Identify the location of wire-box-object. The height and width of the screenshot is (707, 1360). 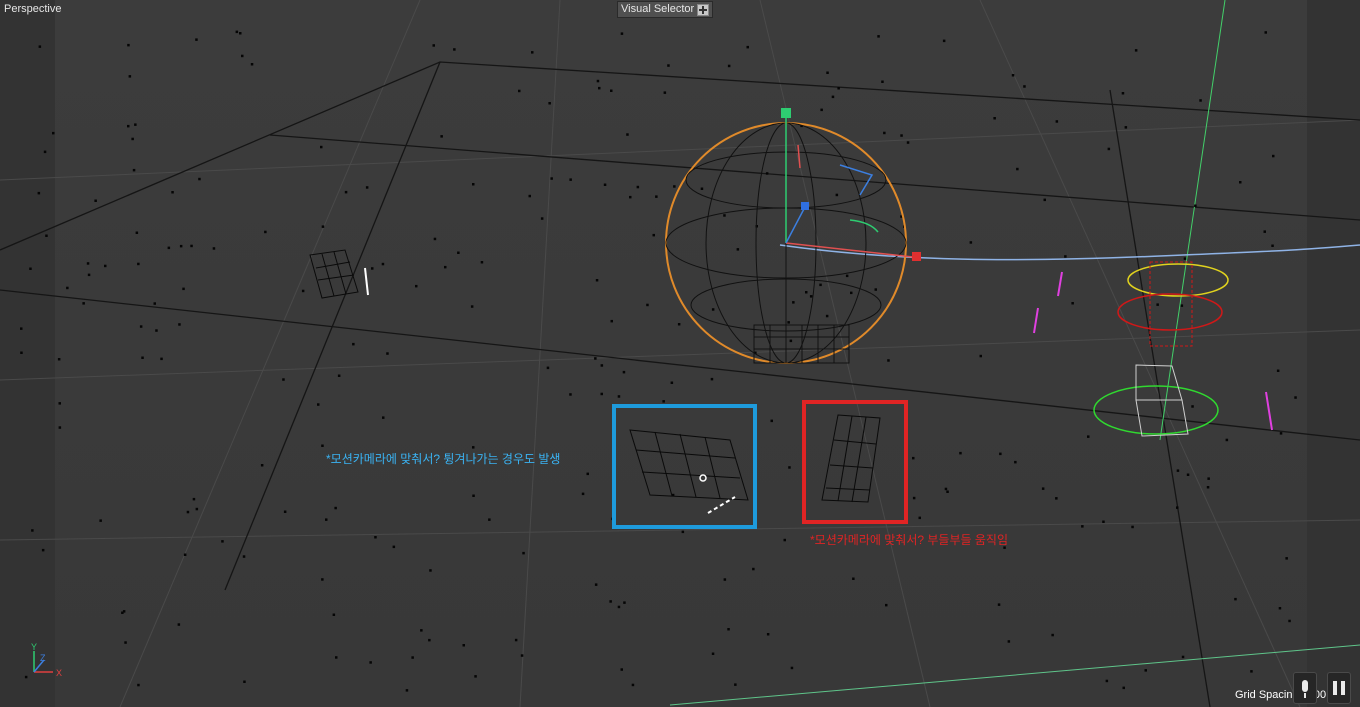
(339, 274).